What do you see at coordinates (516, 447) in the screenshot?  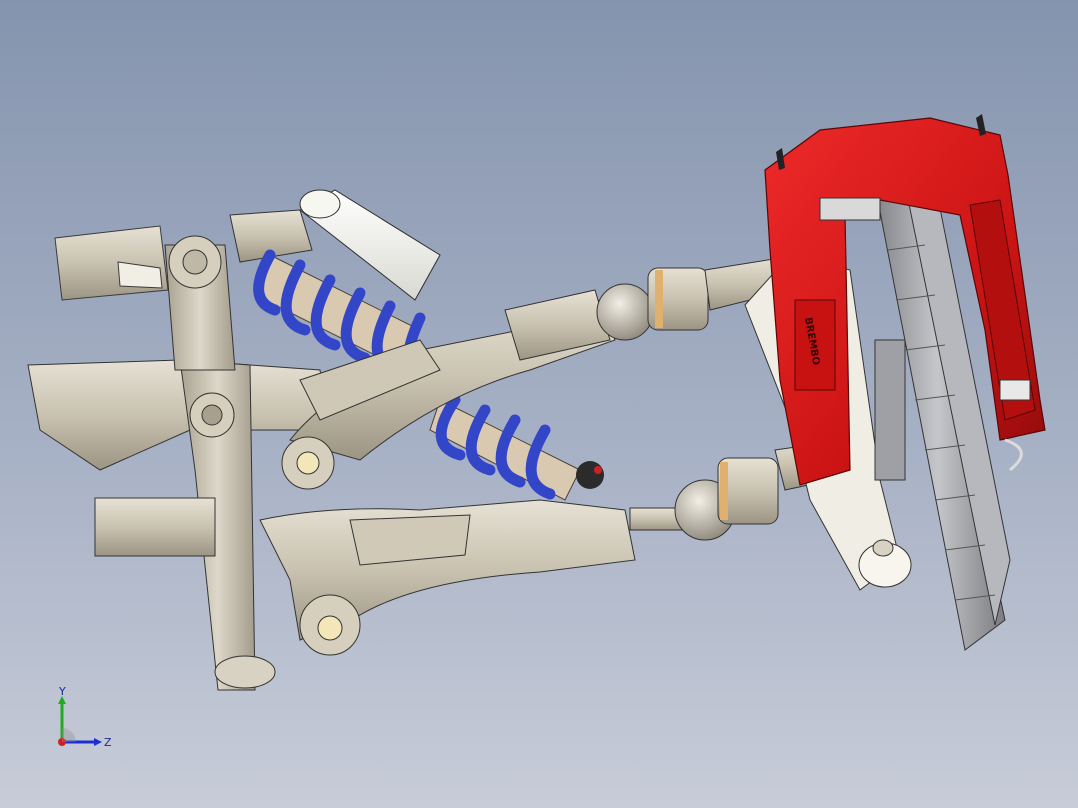 I see `coil-spring-lower` at bounding box center [516, 447].